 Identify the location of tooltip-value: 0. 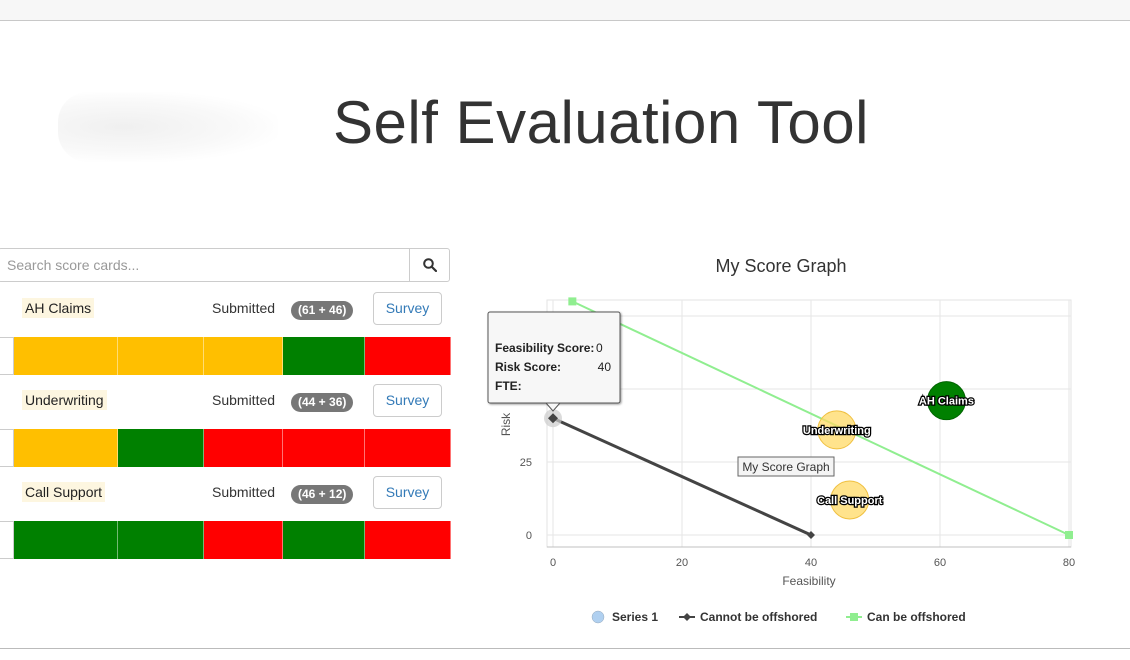
(599, 348).